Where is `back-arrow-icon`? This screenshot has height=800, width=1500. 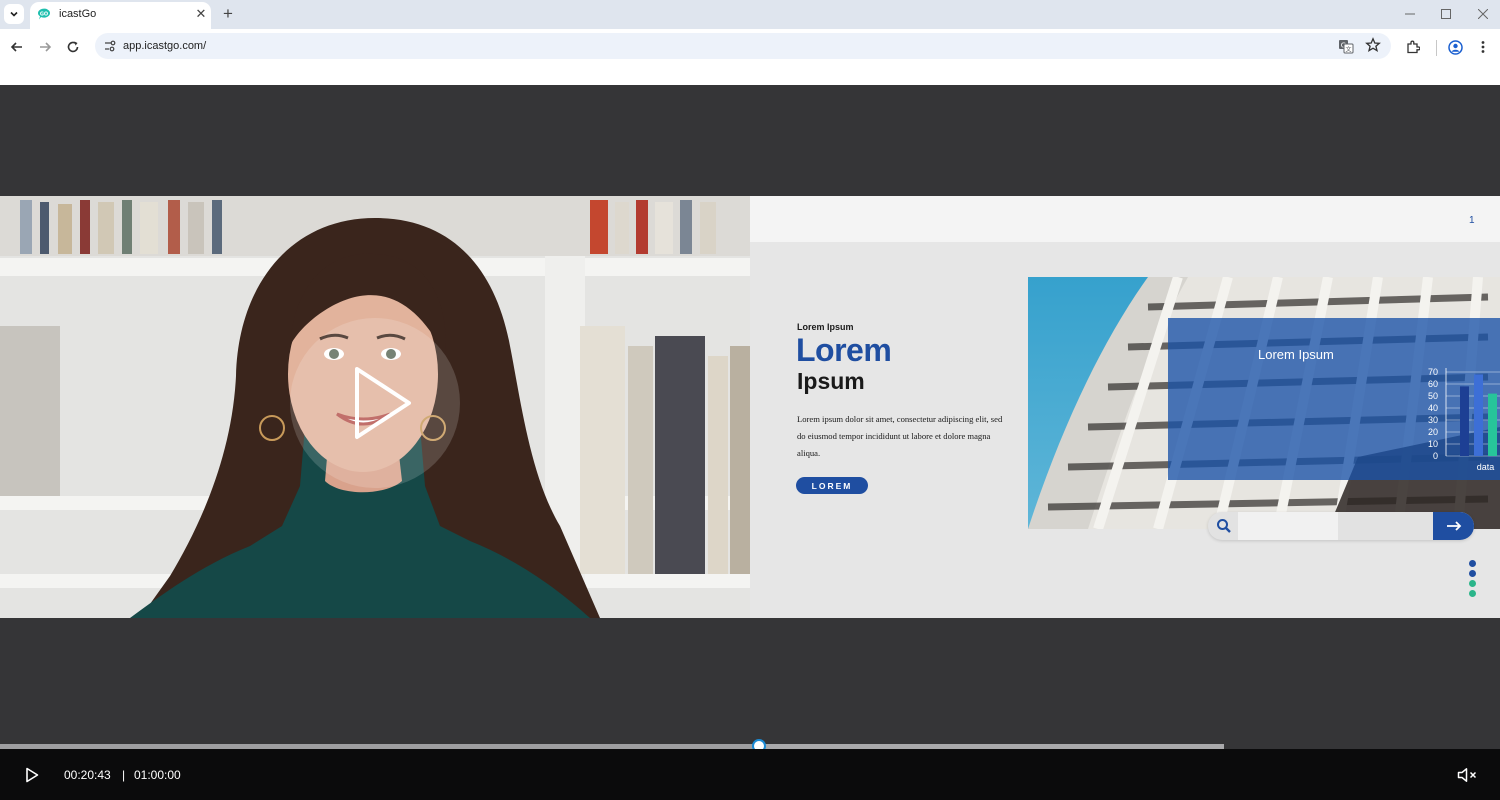
back-arrow-icon is located at coordinates (17, 47).